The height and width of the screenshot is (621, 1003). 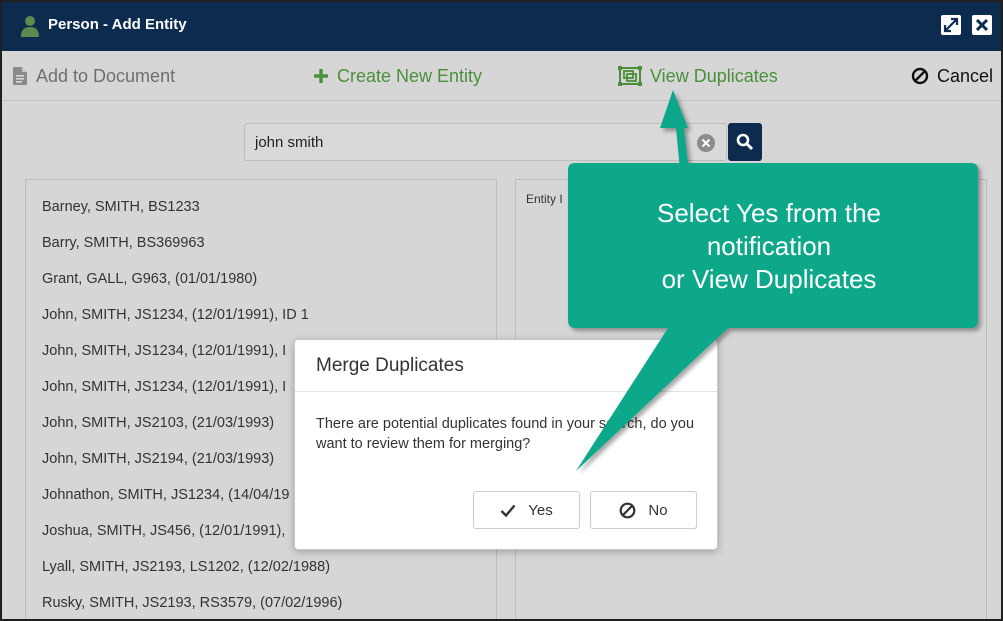 I want to click on cancel-icon, so click(x=920, y=76).